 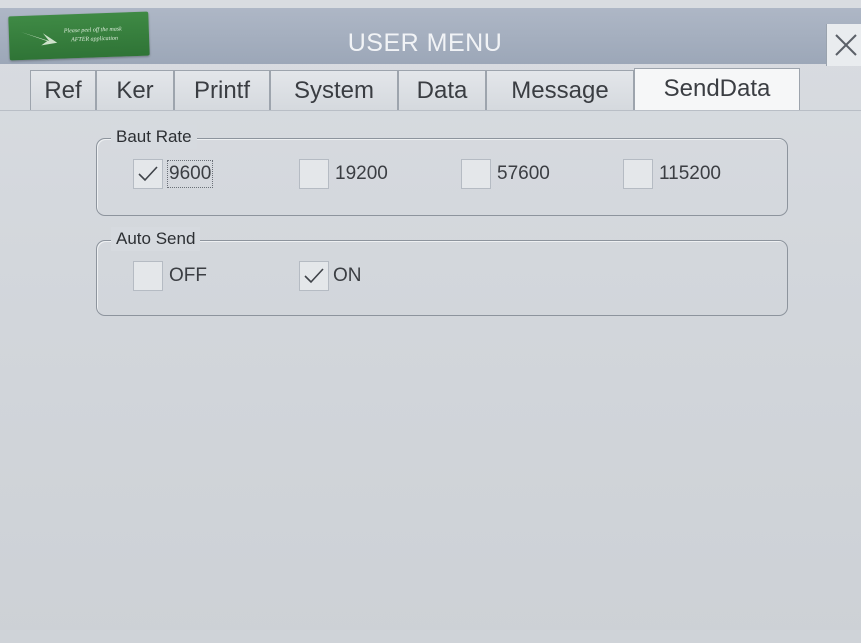 I want to click on close-button, so click(x=843, y=45).